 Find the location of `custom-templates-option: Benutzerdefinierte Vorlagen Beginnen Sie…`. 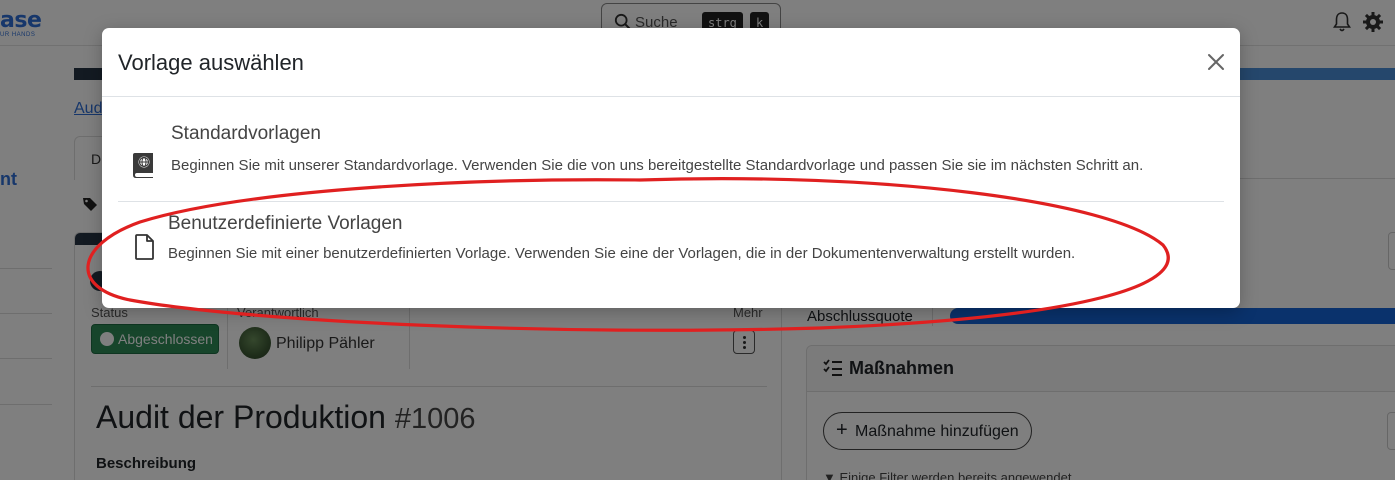

custom-templates-option: Benutzerdefinierte Vorlagen Beginnen Sie… is located at coordinates (671, 248).